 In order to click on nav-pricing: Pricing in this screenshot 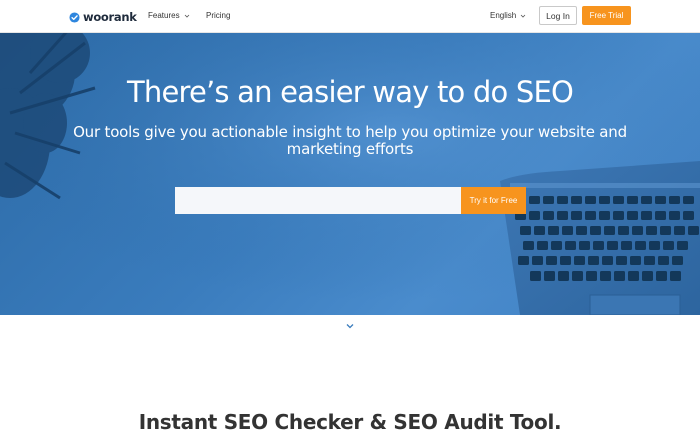, I will do `click(218, 15)`.